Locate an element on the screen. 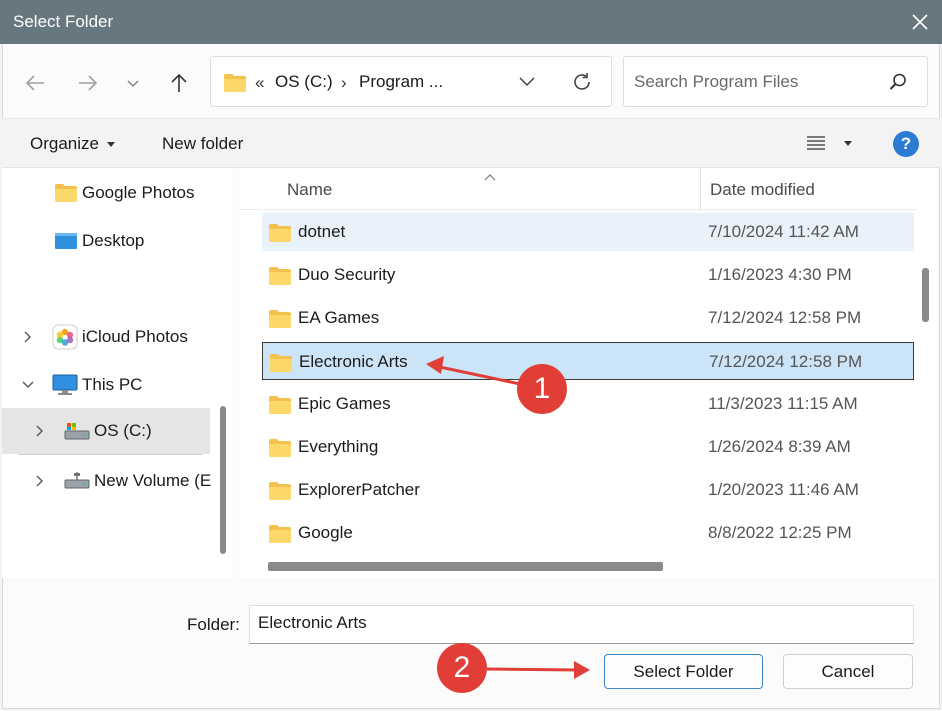 The height and width of the screenshot is (711, 942). file-name: Google is located at coordinates (325, 532).